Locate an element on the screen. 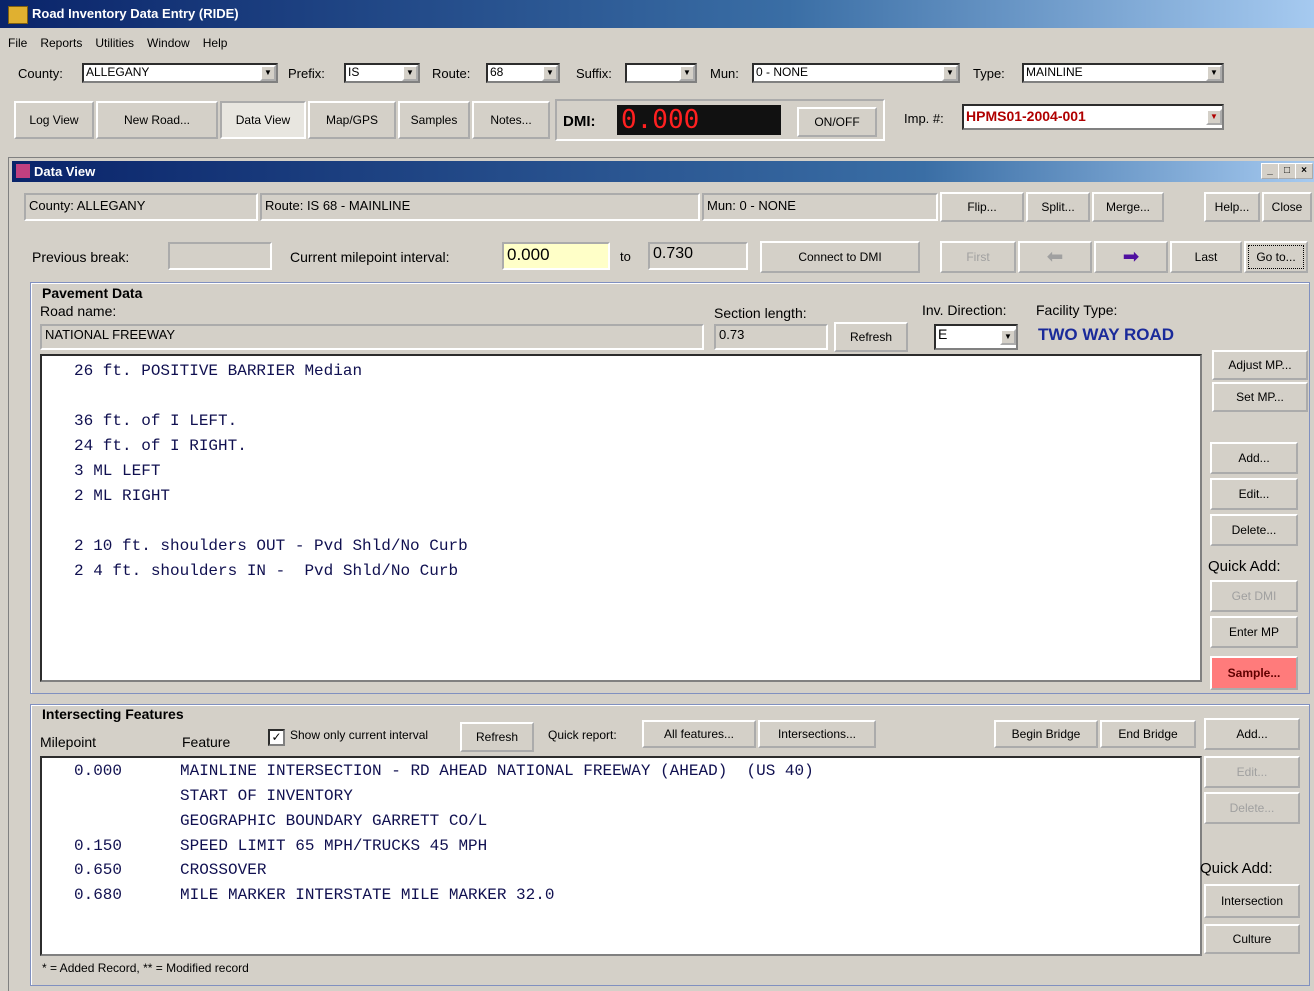 The width and height of the screenshot is (1314, 991). mun-select: 0 - NONE ▼ is located at coordinates (856, 73).